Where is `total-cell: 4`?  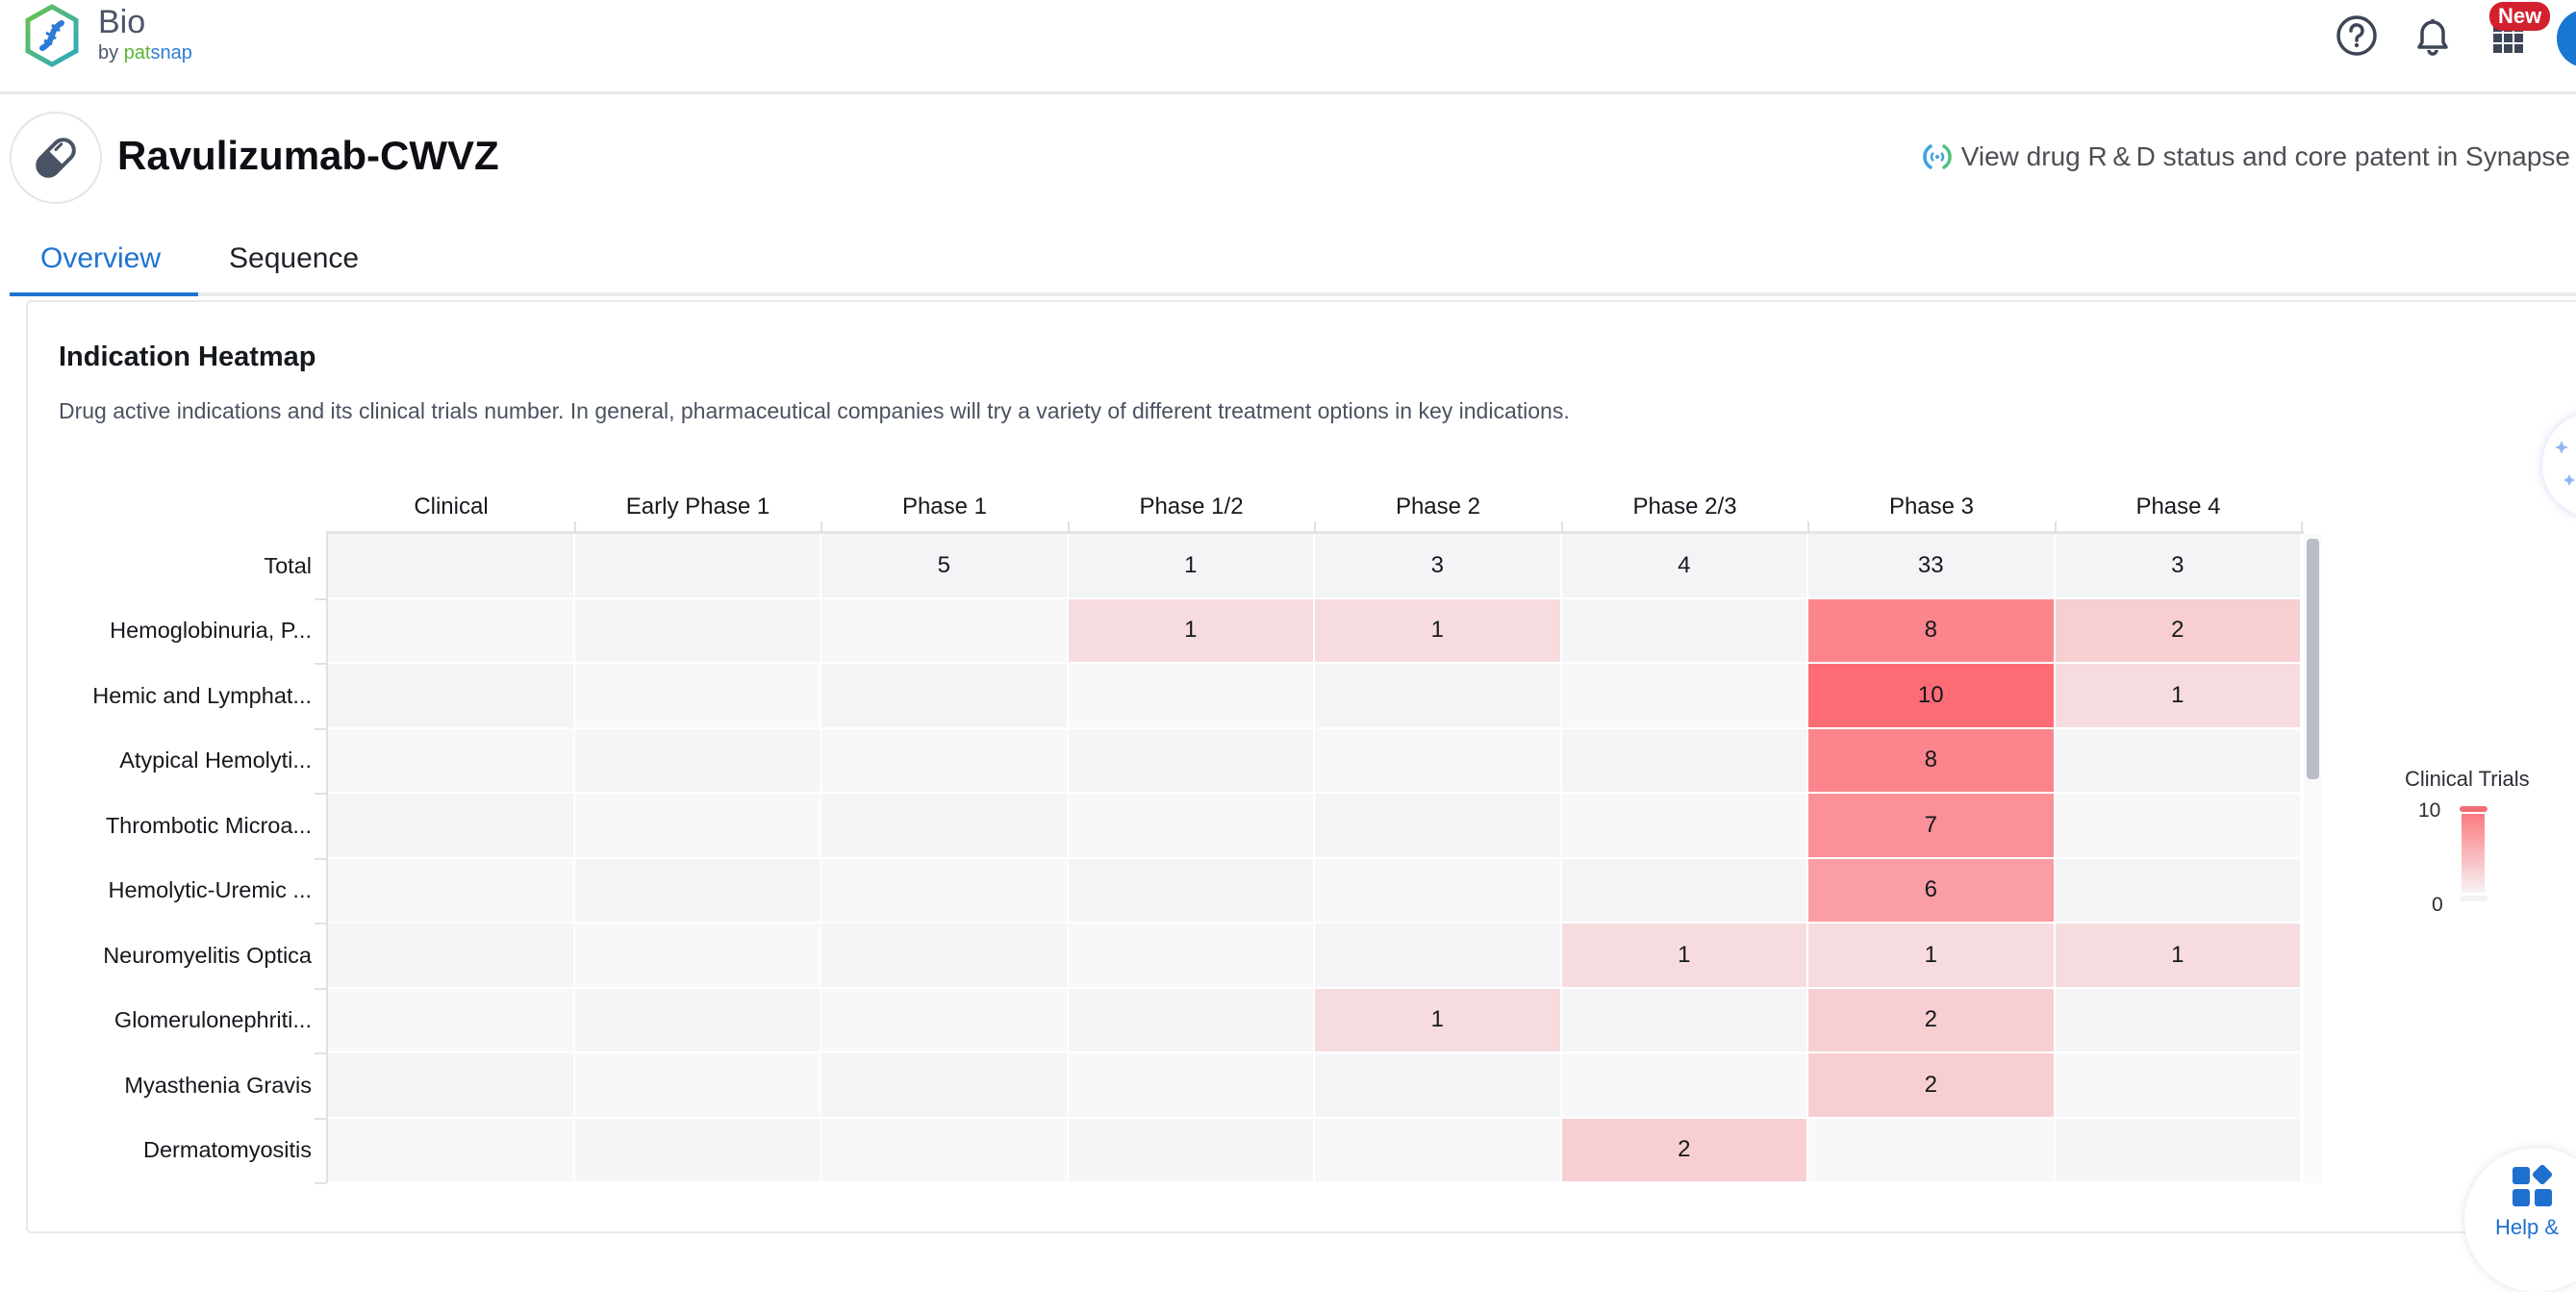
total-cell: 4 is located at coordinates (1685, 566).